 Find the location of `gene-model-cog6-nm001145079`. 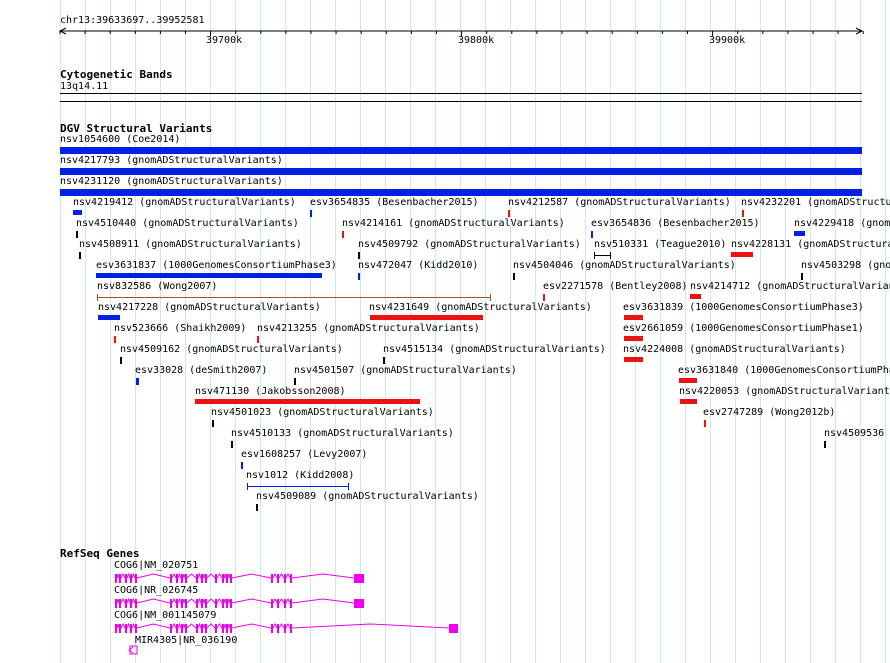

gene-model-cog6-nm001145079 is located at coordinates (286, 627).